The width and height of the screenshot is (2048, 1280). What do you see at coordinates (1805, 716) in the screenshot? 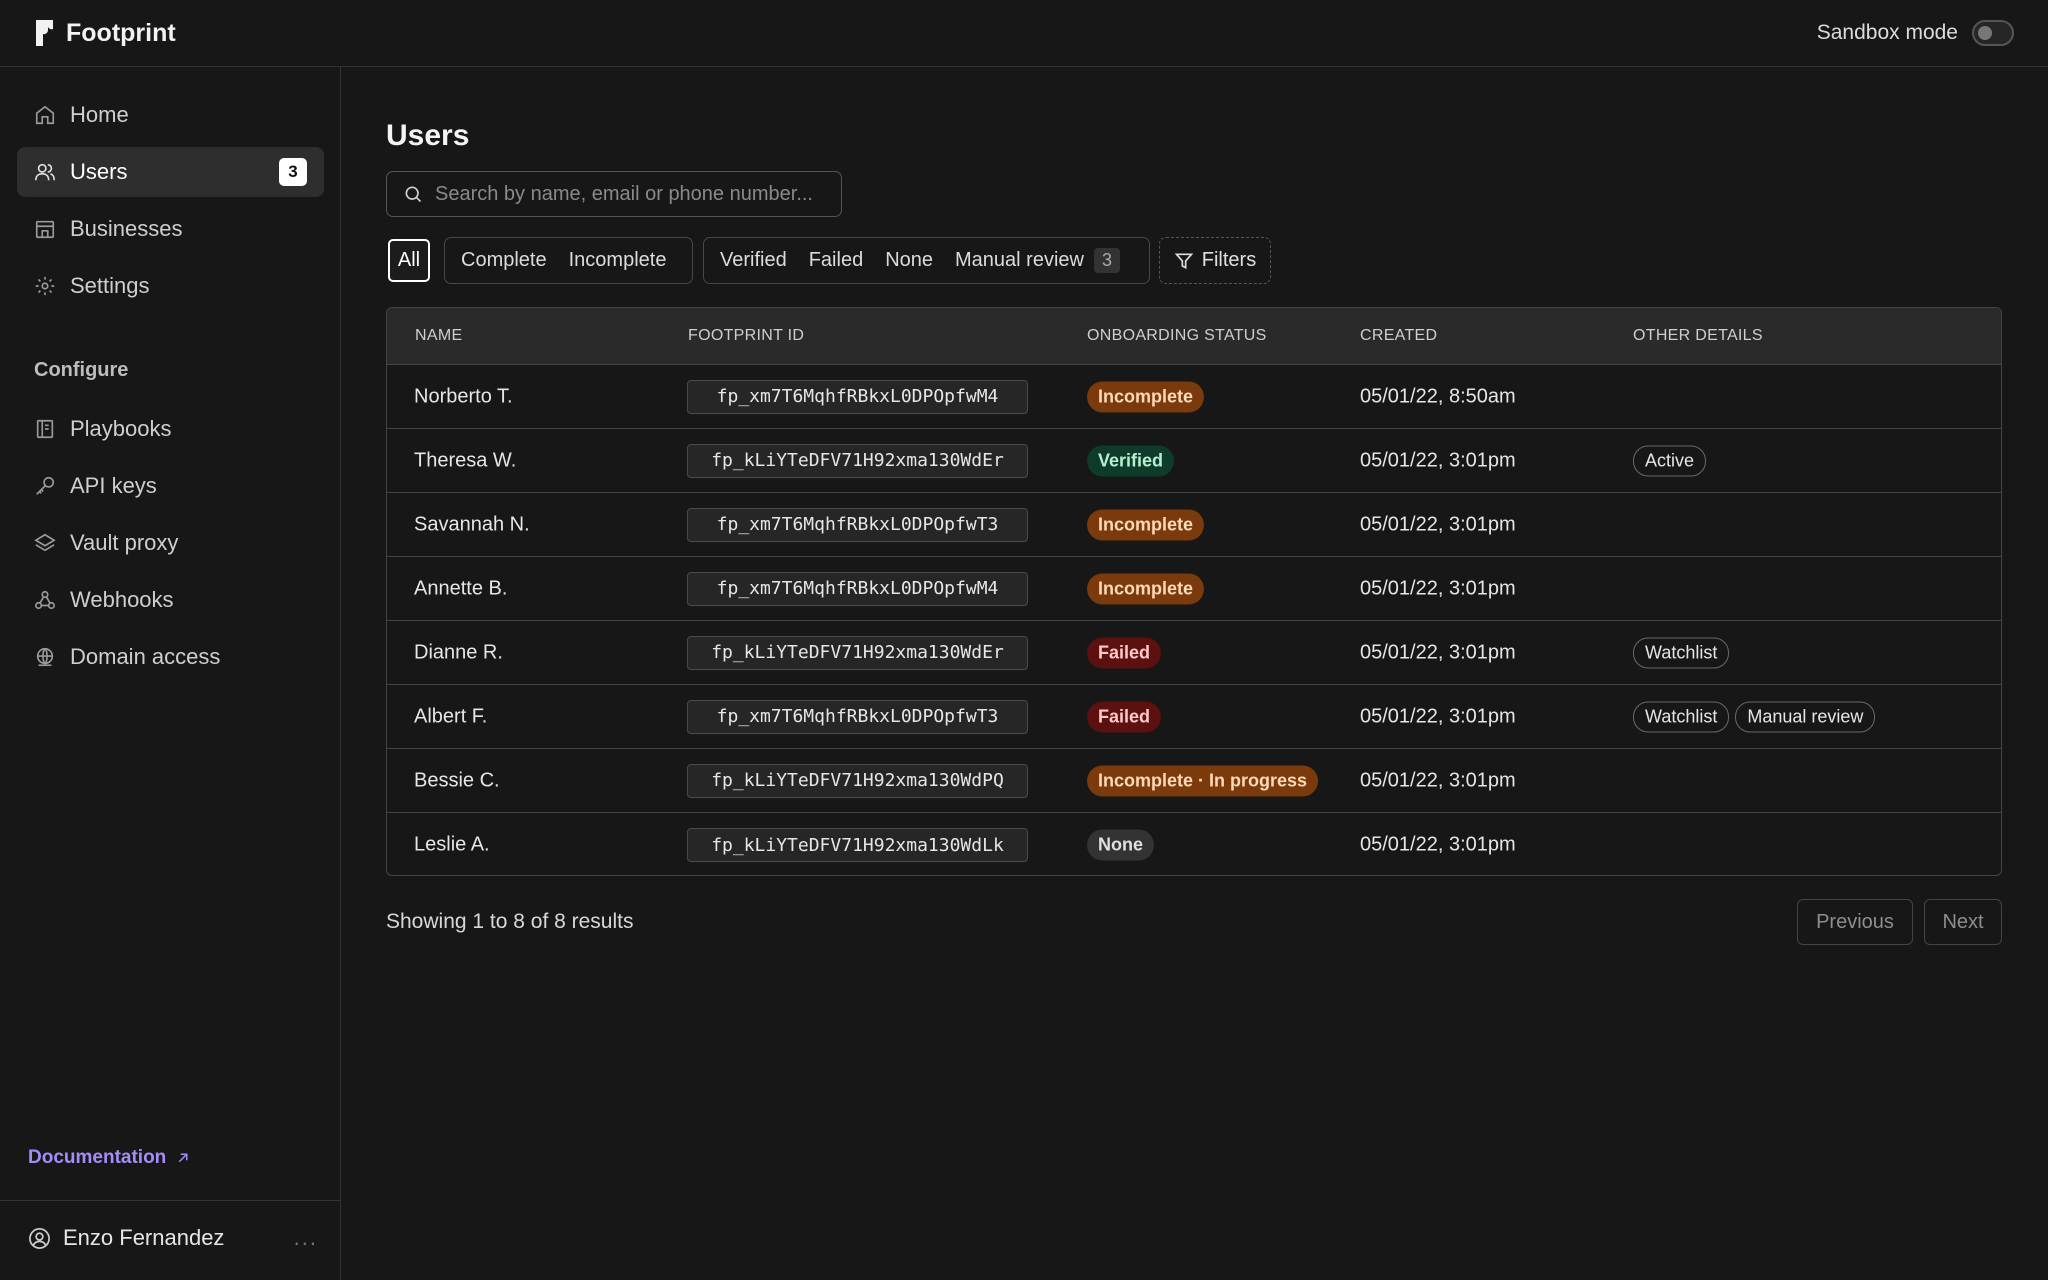
I see `detail-tag: Manual review` at bounding box center [1805, 716].